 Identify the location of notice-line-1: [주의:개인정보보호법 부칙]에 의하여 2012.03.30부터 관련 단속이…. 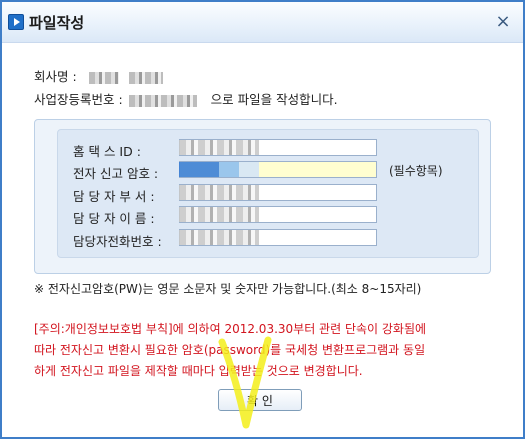
(230, 329).